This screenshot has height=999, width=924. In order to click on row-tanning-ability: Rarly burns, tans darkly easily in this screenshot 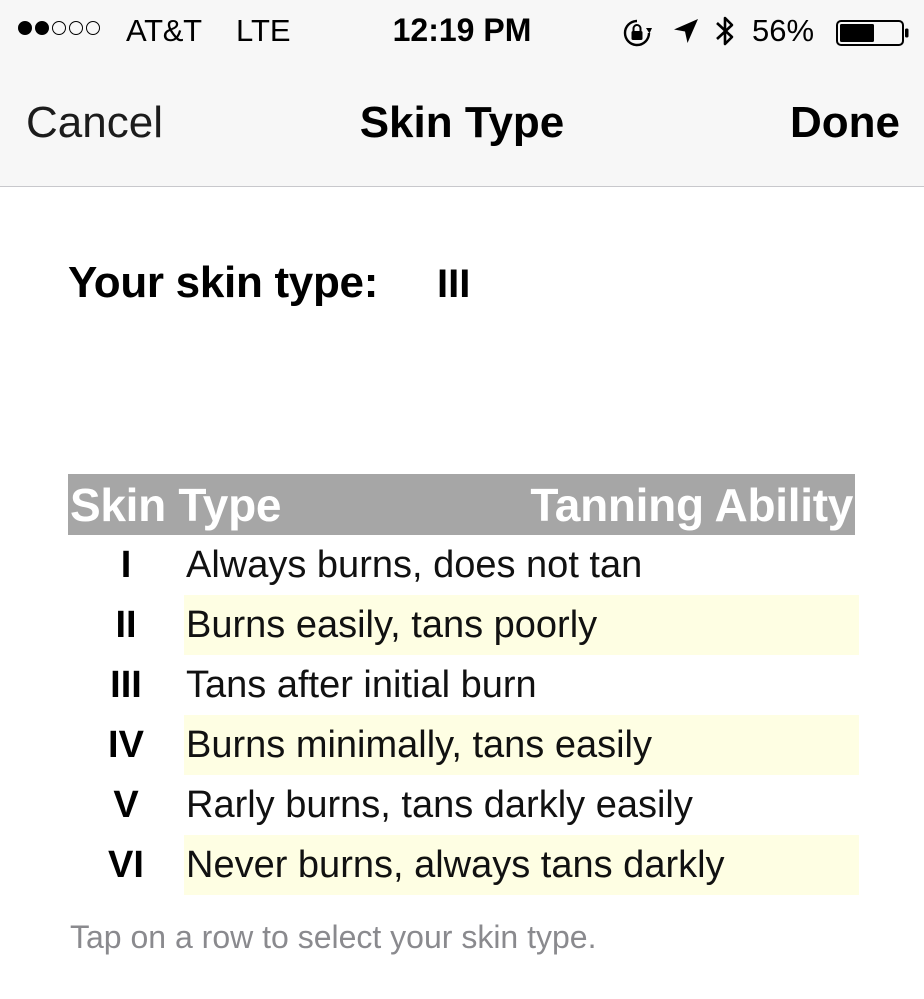, I will do `click(439, 805)`.